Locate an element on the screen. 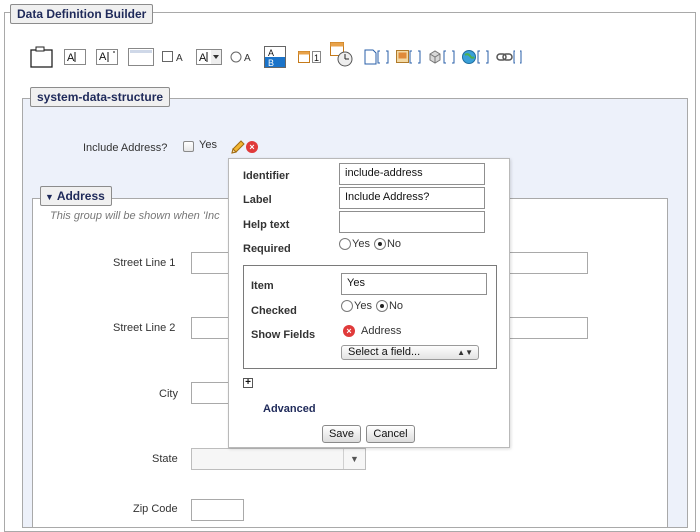 The image size is (700, 532). multiline-text-icon: A is located at coordinates (107, 57).